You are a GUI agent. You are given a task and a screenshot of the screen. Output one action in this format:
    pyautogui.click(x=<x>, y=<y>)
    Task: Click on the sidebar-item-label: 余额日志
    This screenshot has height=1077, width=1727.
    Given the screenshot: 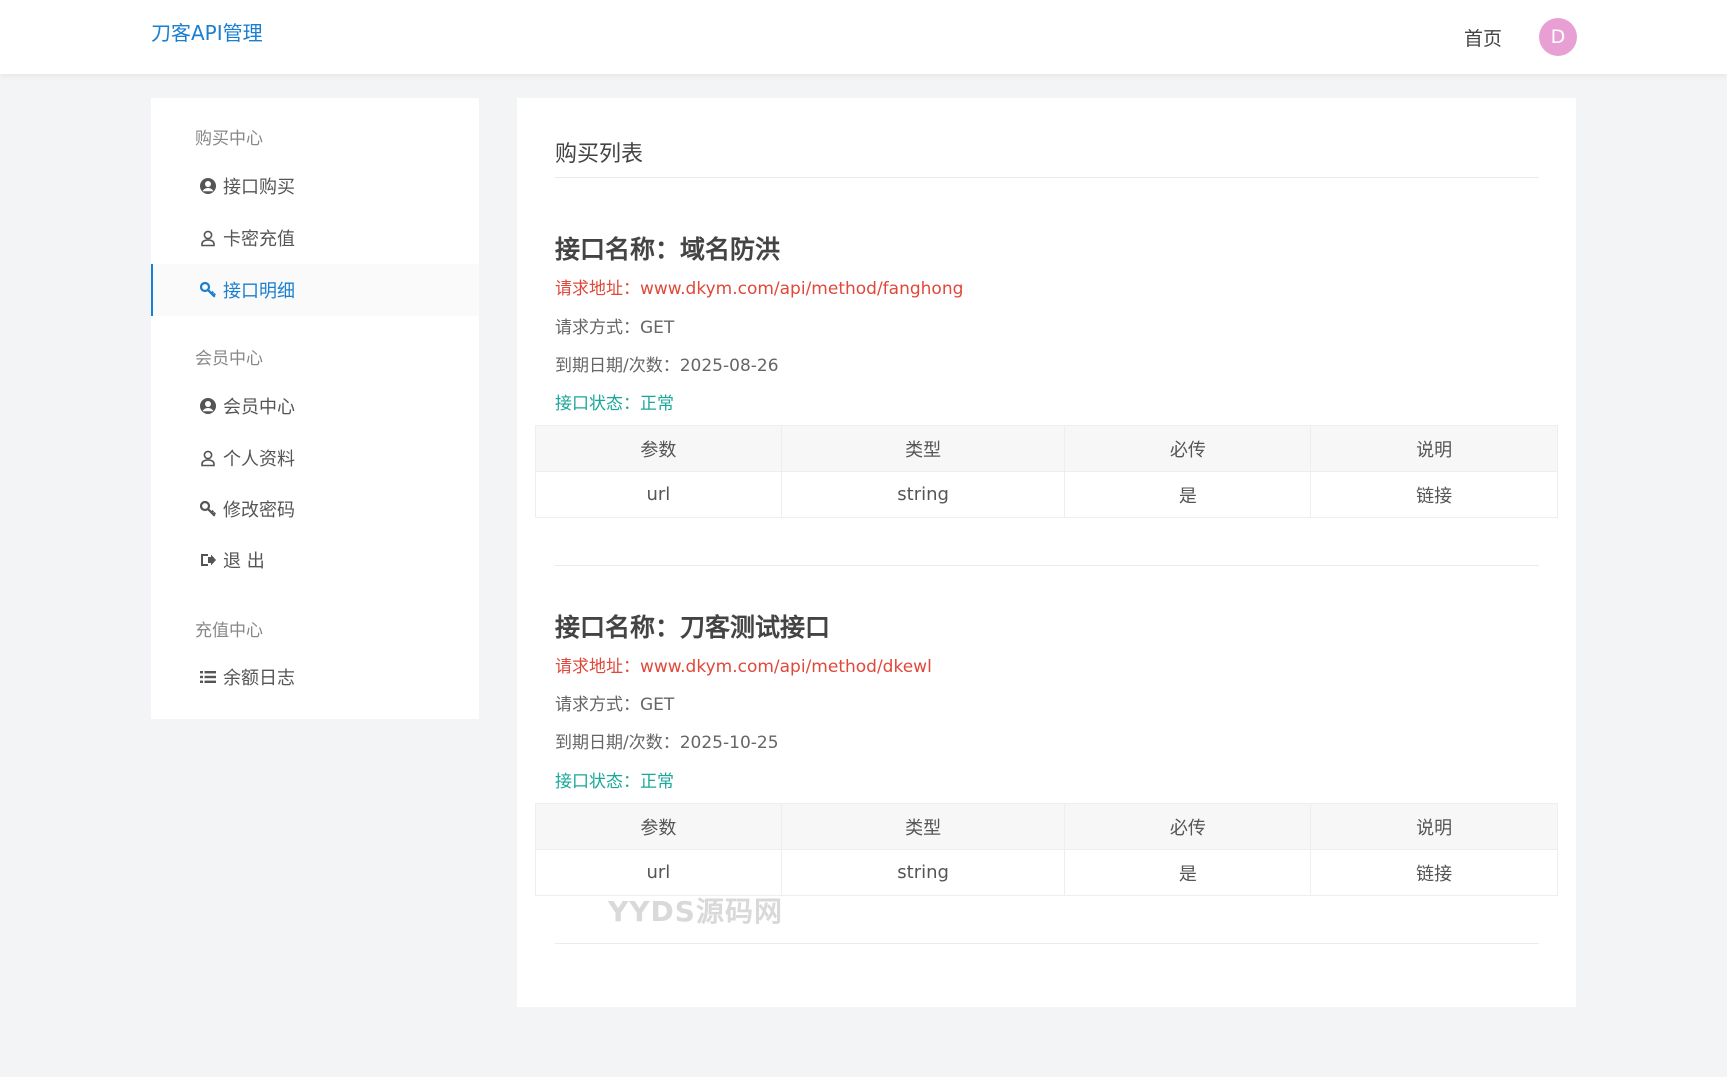 What is the action you would take?
    pyautogui.click(x=259, y=678)
    